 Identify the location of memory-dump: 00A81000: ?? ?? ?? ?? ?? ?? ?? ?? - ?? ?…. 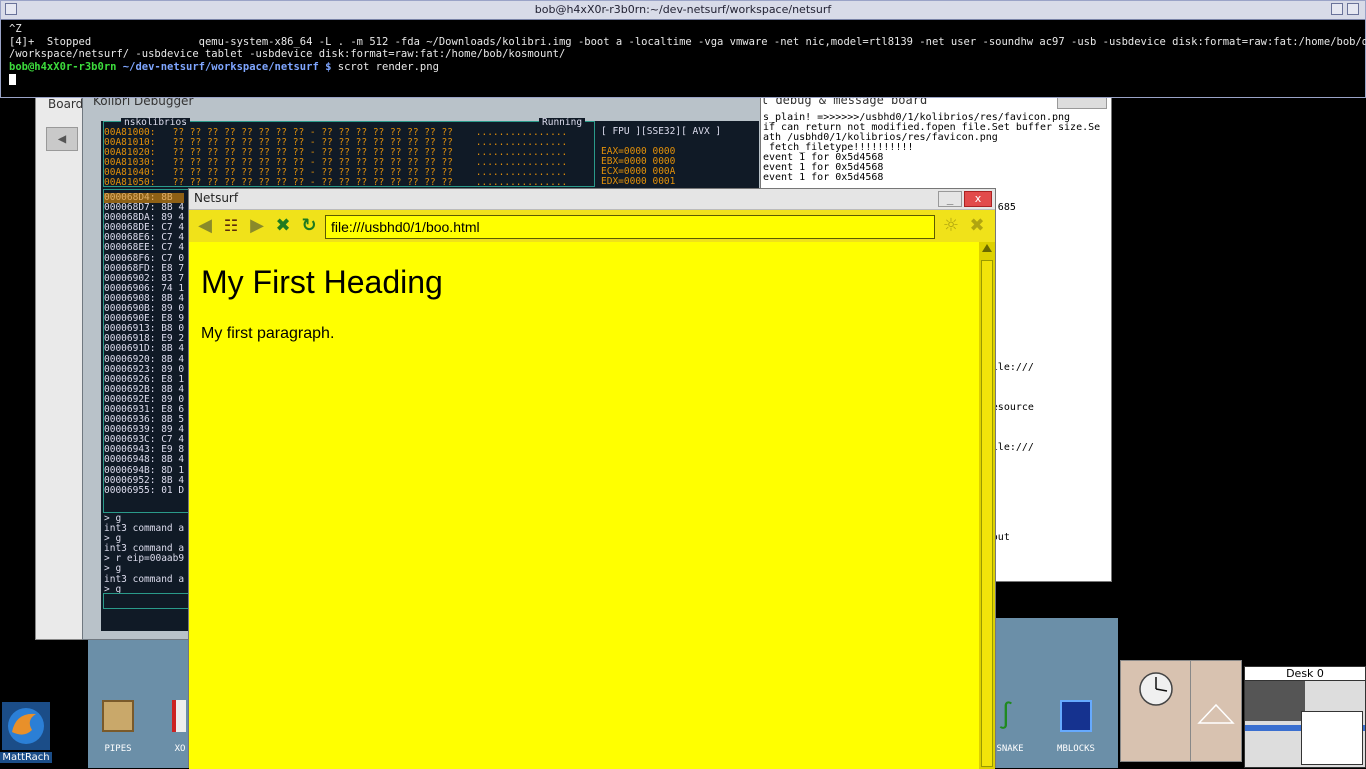
(335, 158).